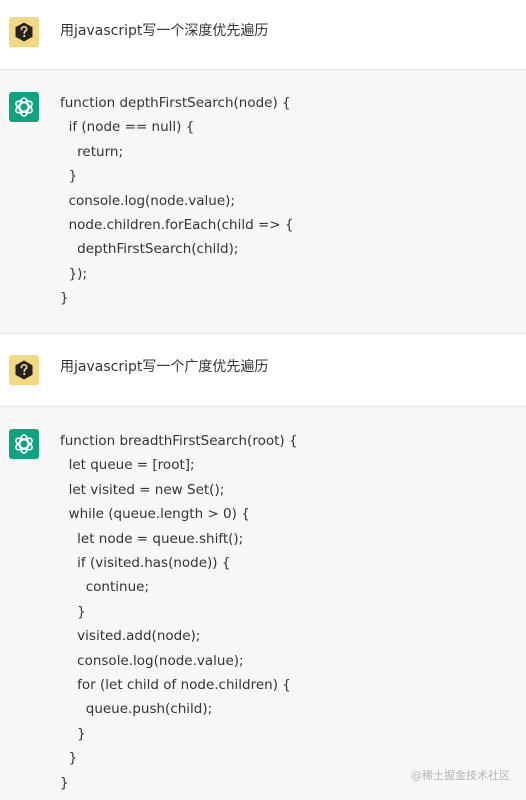  I want to click on code-line: let queue = [root];, so click(127, 465).